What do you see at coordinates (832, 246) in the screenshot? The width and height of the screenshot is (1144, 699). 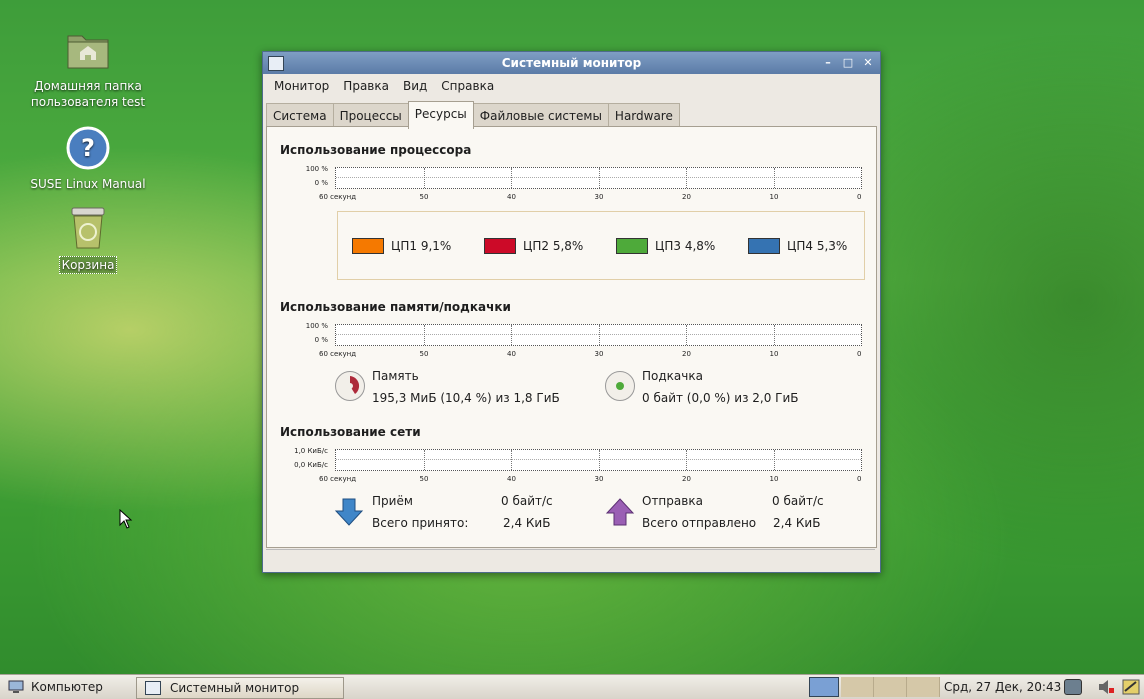 I see `cpu4-value: 5,3%` at bounding box center [832, 246].